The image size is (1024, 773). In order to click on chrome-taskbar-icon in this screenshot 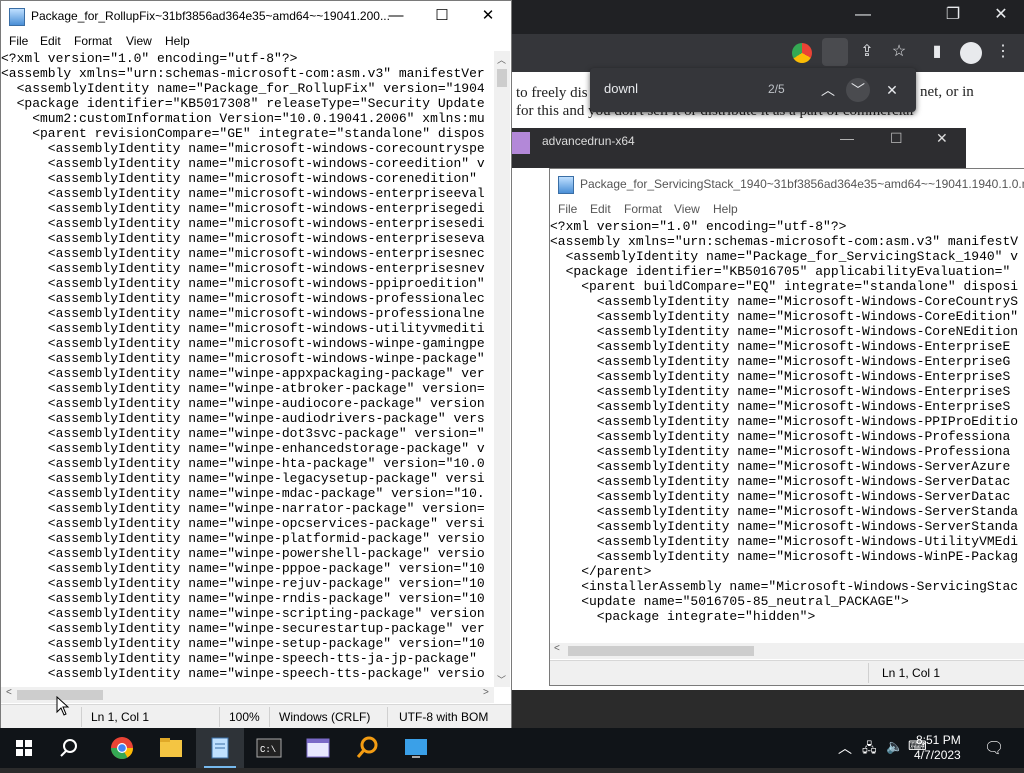, I will do `click(122, 748)`.